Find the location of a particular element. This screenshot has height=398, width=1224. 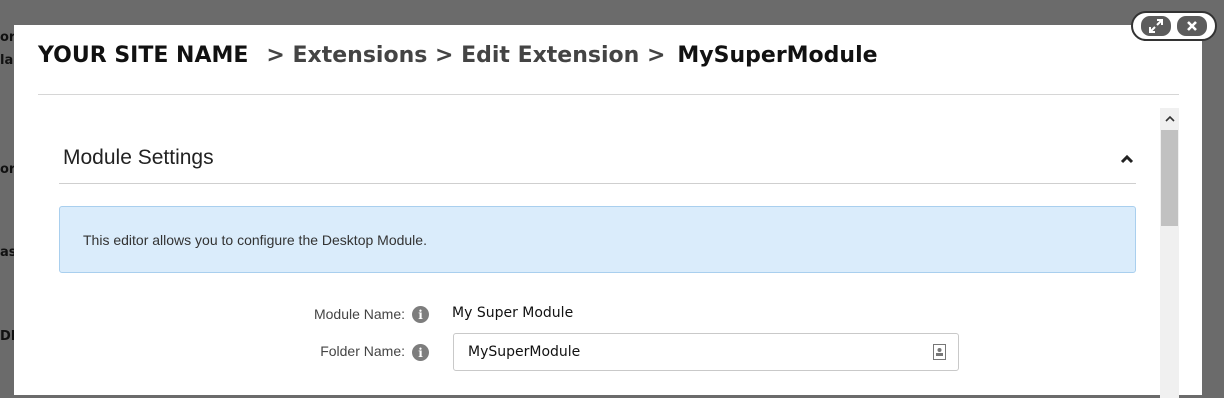

site-name: YOUR SITE NAME is located at coordinates (143, 55).